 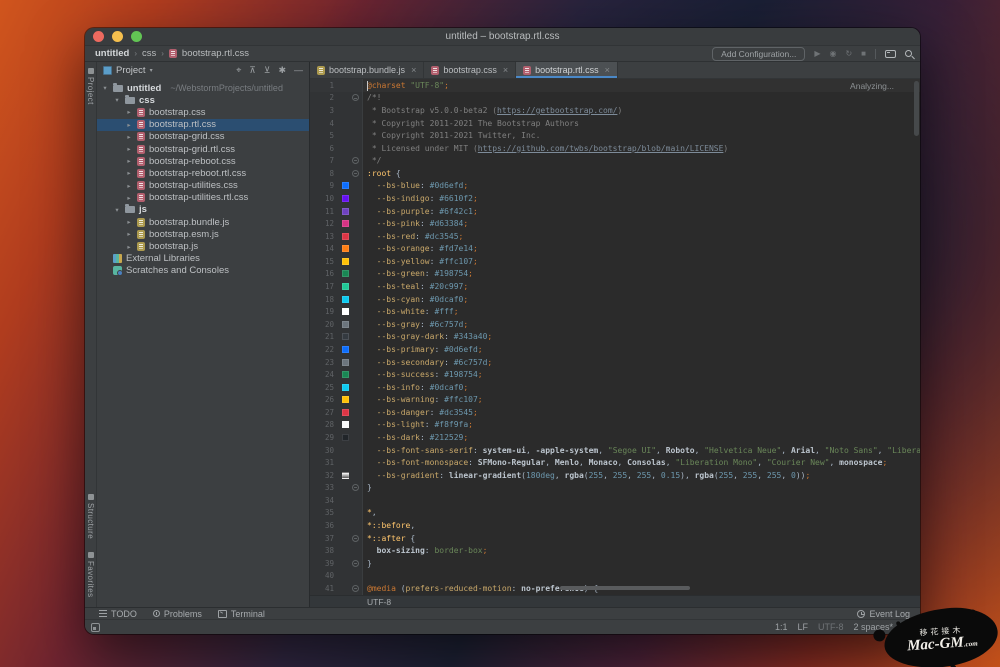 What do you see at coordinates (203, 161) in the screenshot?
I see `tree-item: ▸ bootstrap-reboot.css` at bounding box center [203, 161].